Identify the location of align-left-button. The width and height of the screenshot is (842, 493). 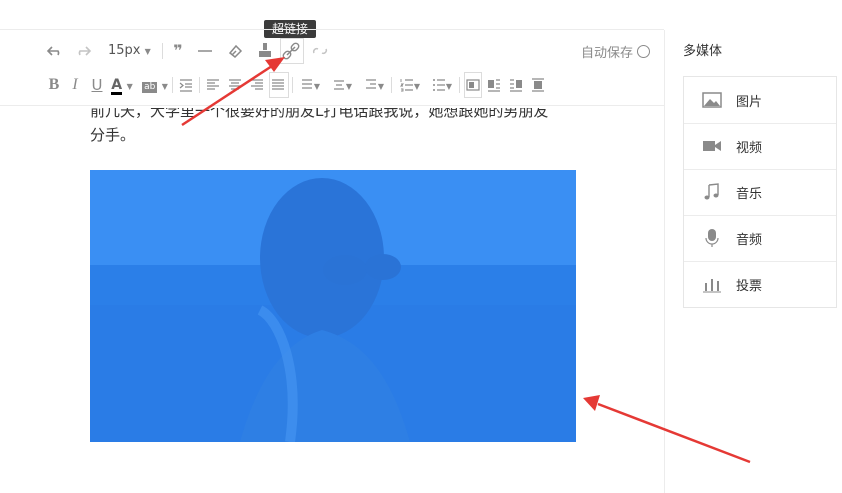
(213, 85).